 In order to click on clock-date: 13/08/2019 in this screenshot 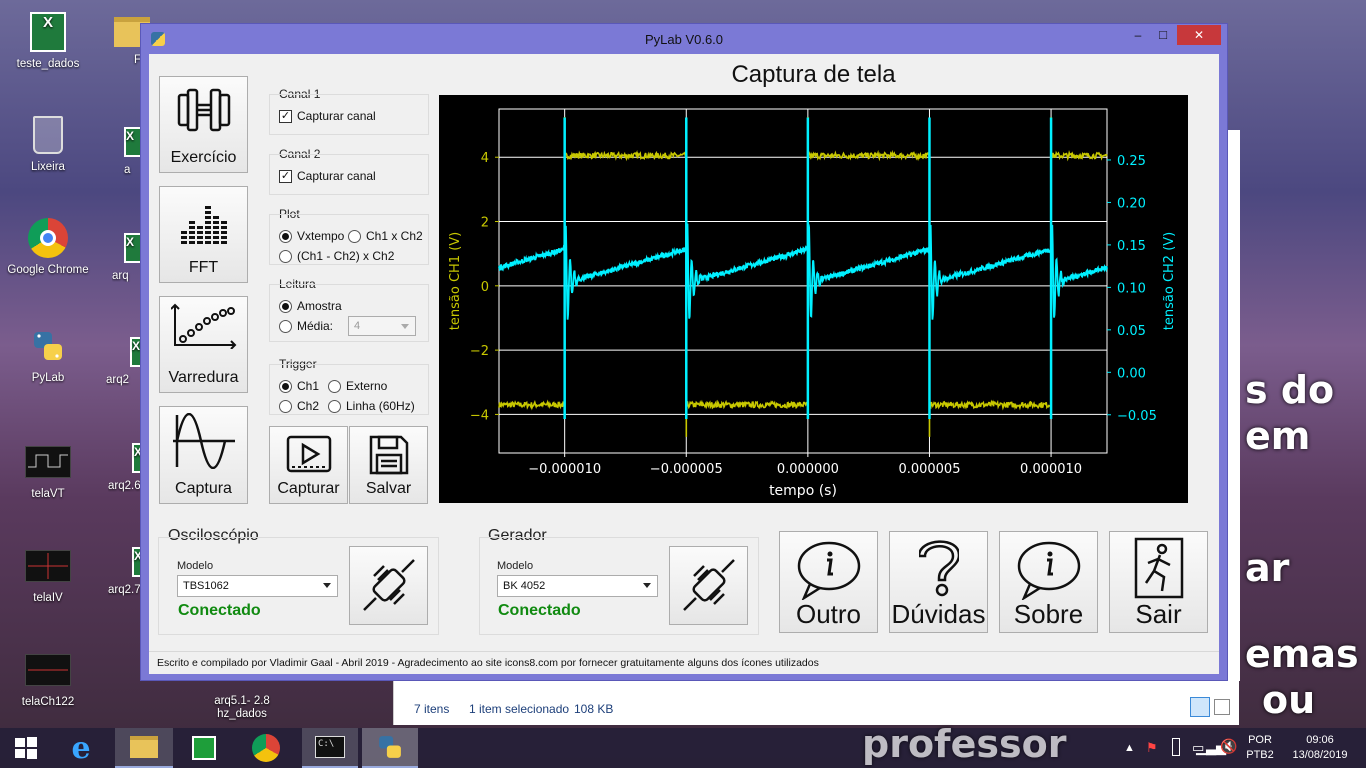, I will do `click(1320, 755)`.